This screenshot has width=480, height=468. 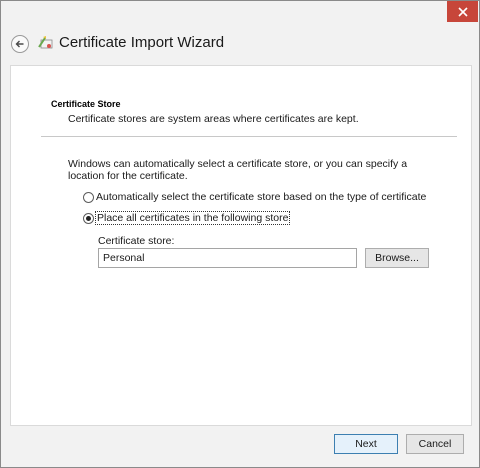 What do you see at coordinates (86, 104) in the screenshot?
I see `section-heading: Certificate Store` at bounding box center [86, 104].